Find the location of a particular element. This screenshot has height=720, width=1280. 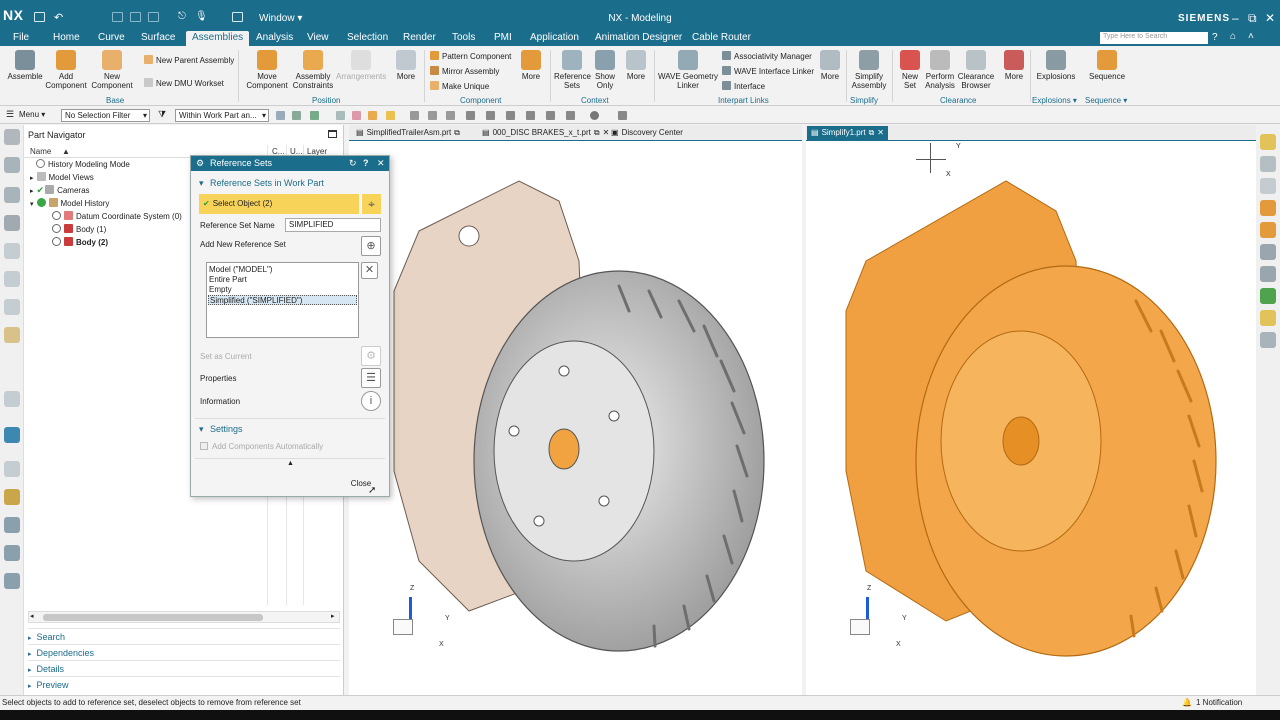

wave-geometry-linker-button: WAVE Geometry Linker is located at coordinates (688, 70).